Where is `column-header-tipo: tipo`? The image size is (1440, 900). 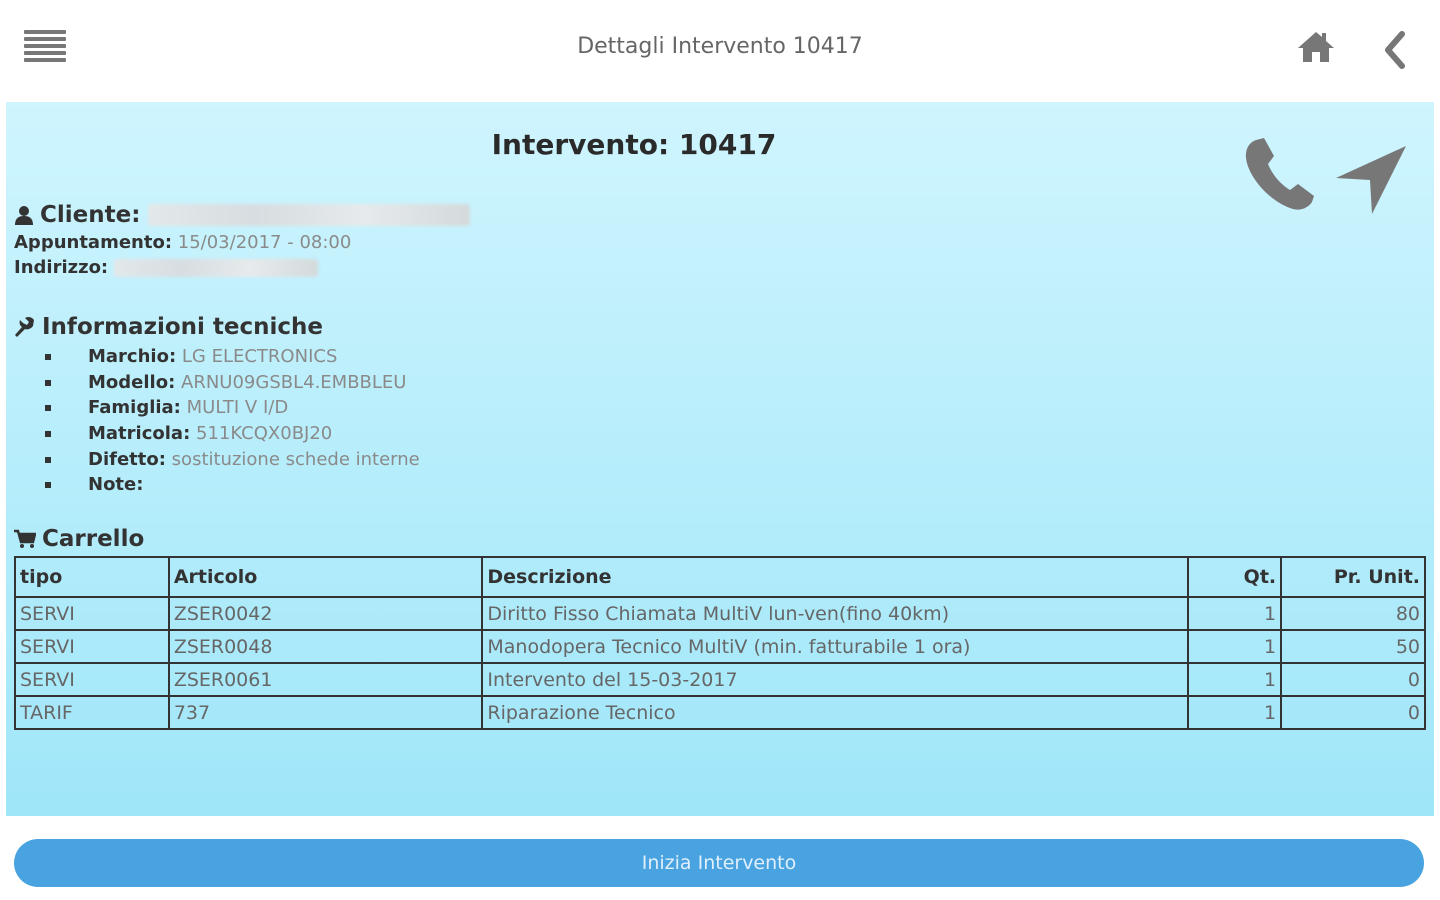
column-header-tipo: tipo is located at coordinates (92, 577).